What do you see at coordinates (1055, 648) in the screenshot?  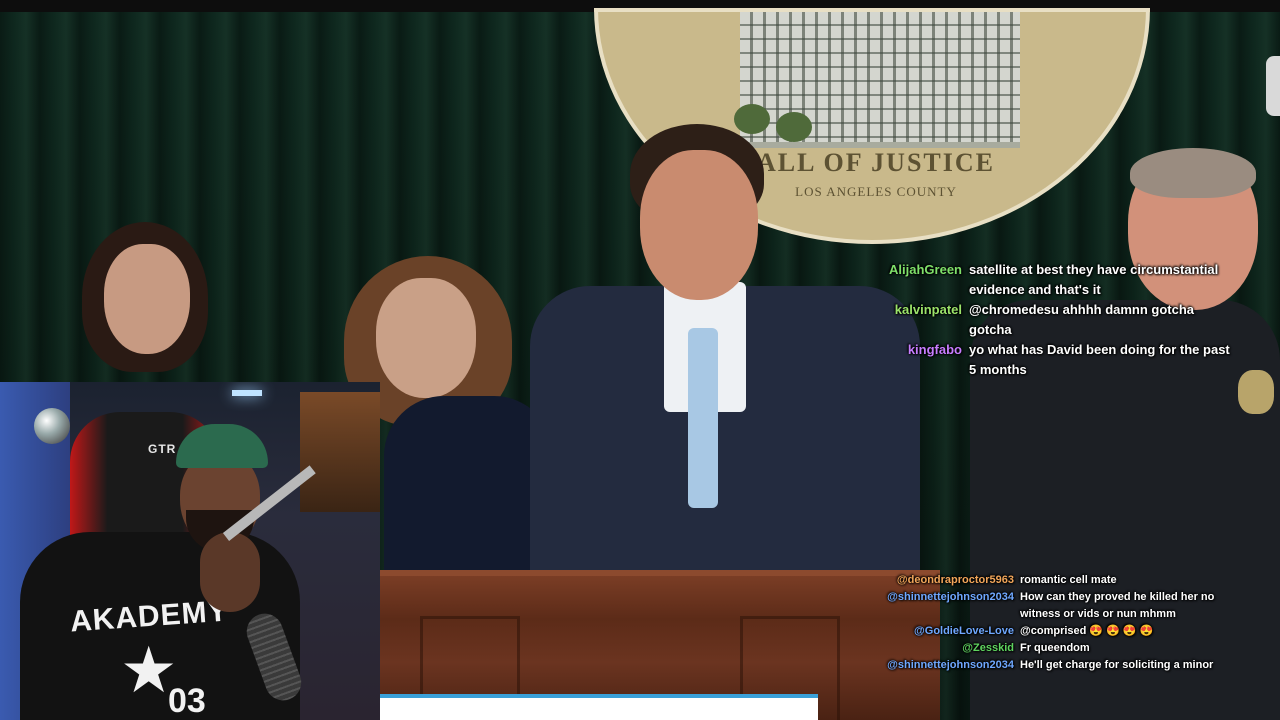 I see `chat-text: Fr queendom` at bounding box center [1055, 648].